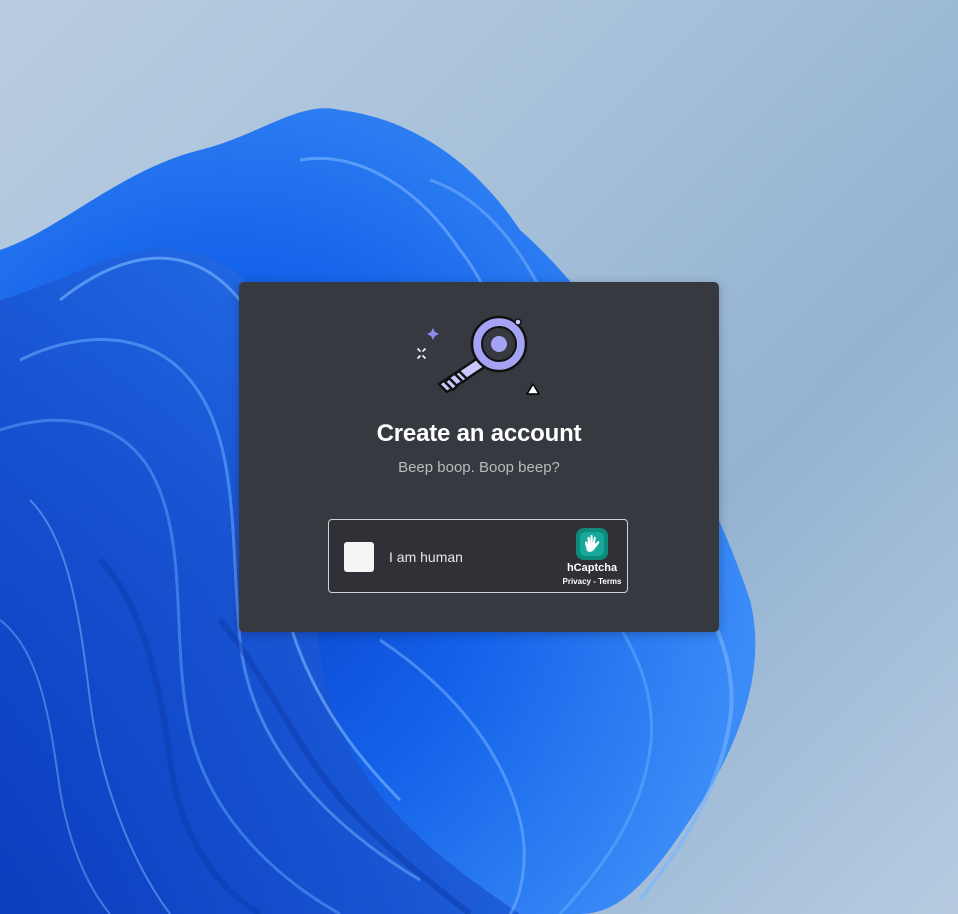 This screenshot has width=958, height=914. What do you see at coordinates (577, 581) in the screenshot?
I see `privacy-link: Privacy` at bounding box center [577, 581].